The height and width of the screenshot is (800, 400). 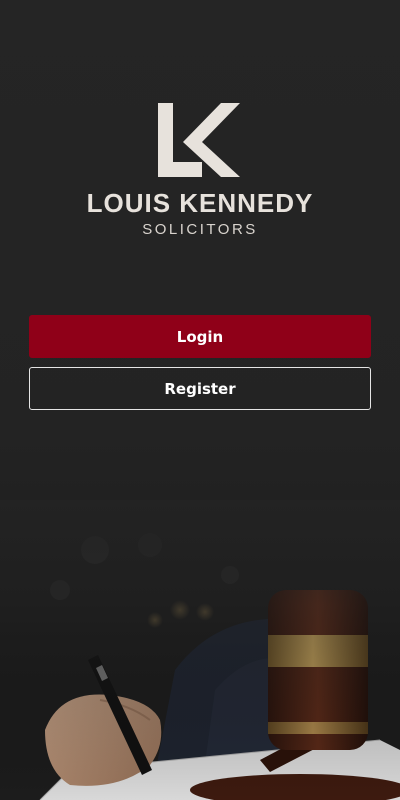 I want to click on lk-monogram-icon, so click(x=199, y=140).